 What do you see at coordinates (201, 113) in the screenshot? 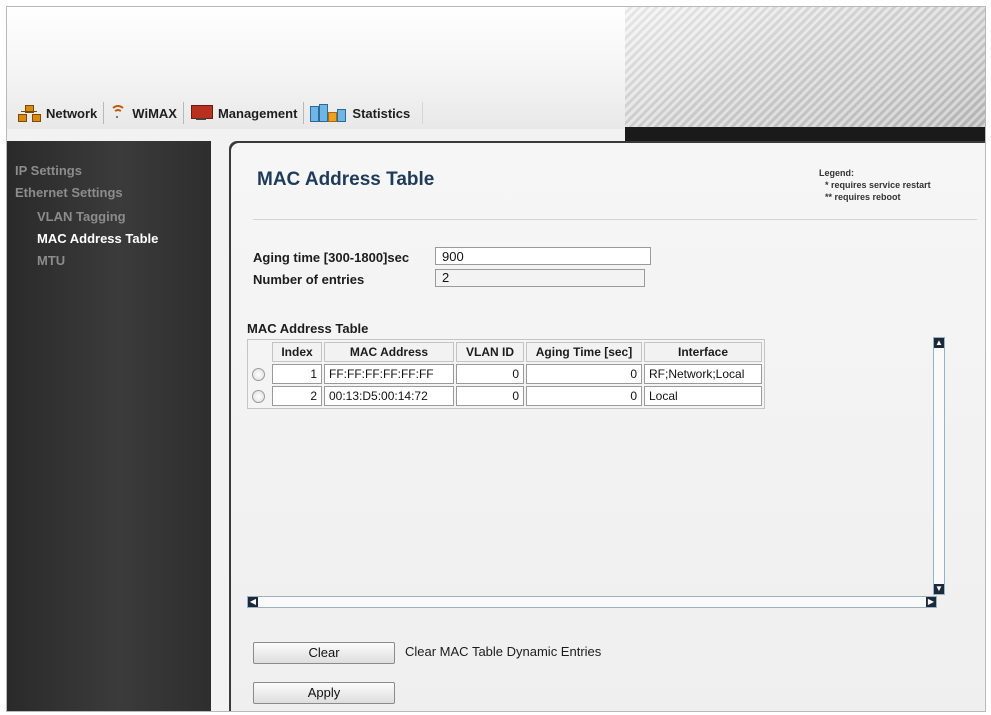
I see `monitor-icon` at bounding box center [201, 113].